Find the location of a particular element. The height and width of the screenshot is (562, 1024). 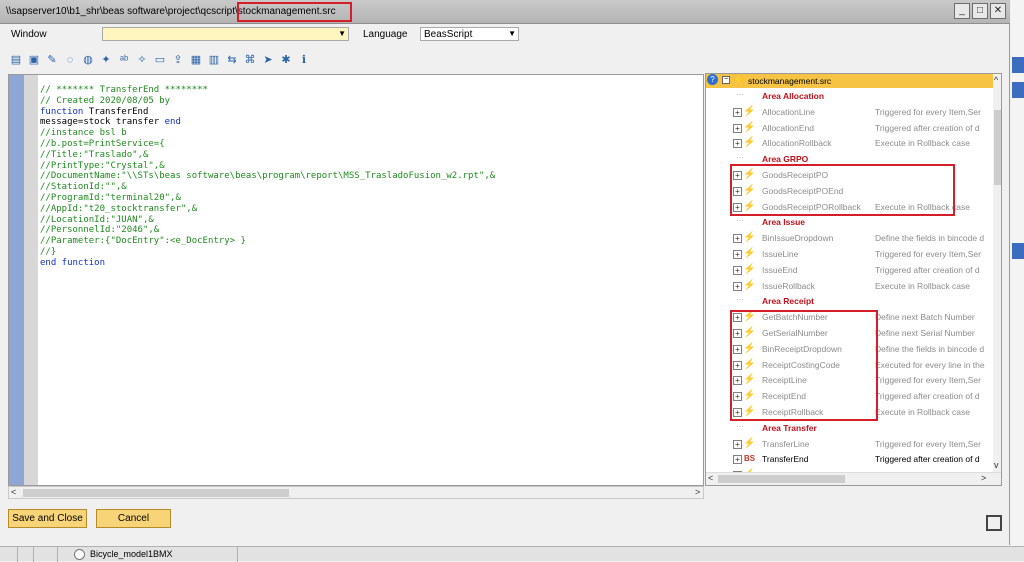

comment-icon: ◌ is located at coordinates (70, 60).